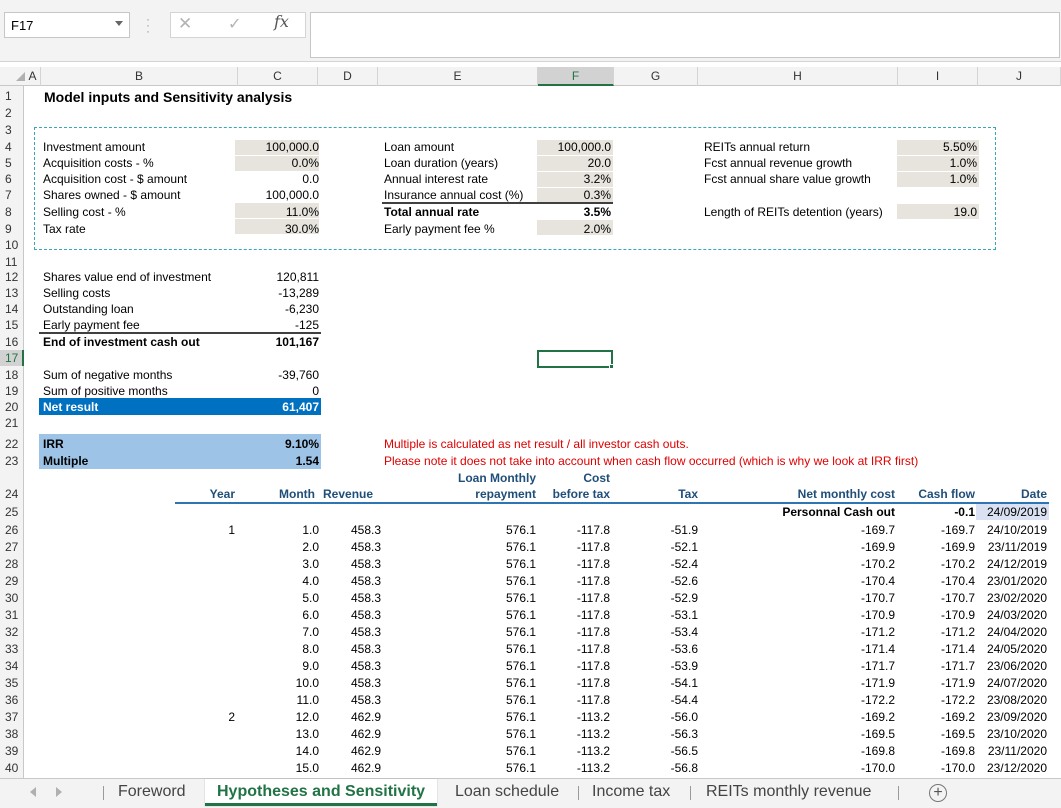 This screenshot has height=808, width=1061. What do you see at coordinates (302, 229) in the screenshot?
I see `input-value: 30.0%` at bounding box center [302, 229].